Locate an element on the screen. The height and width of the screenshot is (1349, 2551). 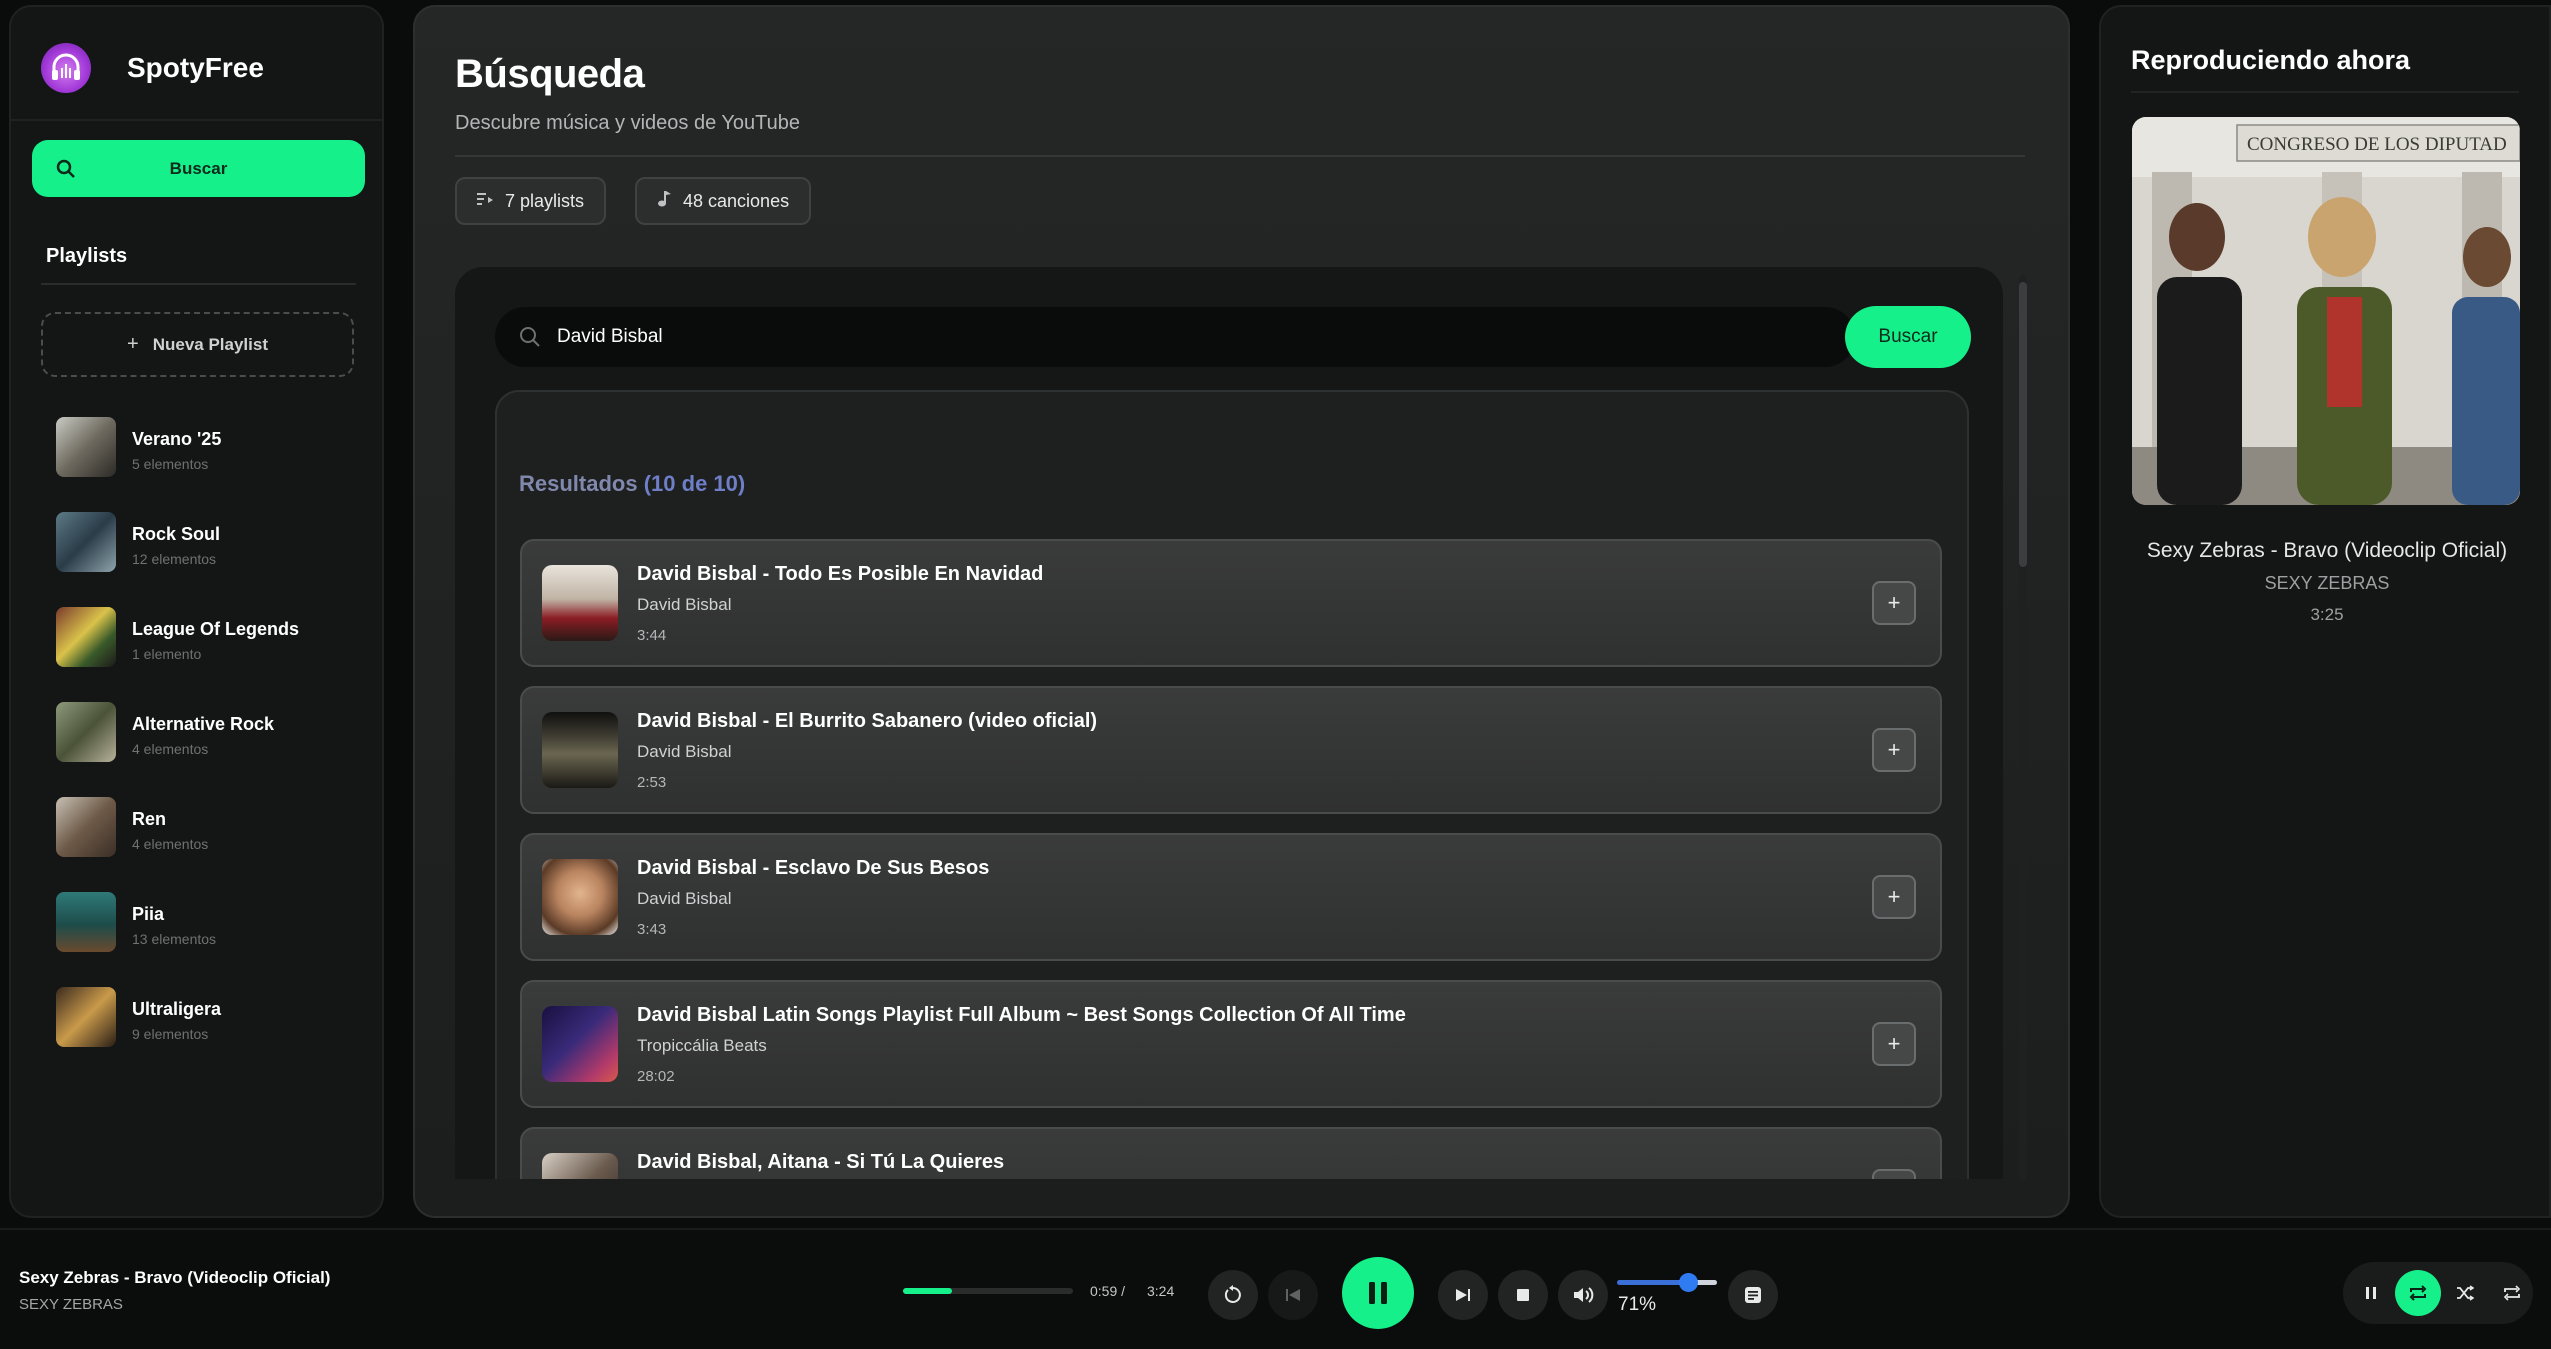
sidebar-item-playlist: Ultraligera 9 elementos is located at coordinates (206, 1034).